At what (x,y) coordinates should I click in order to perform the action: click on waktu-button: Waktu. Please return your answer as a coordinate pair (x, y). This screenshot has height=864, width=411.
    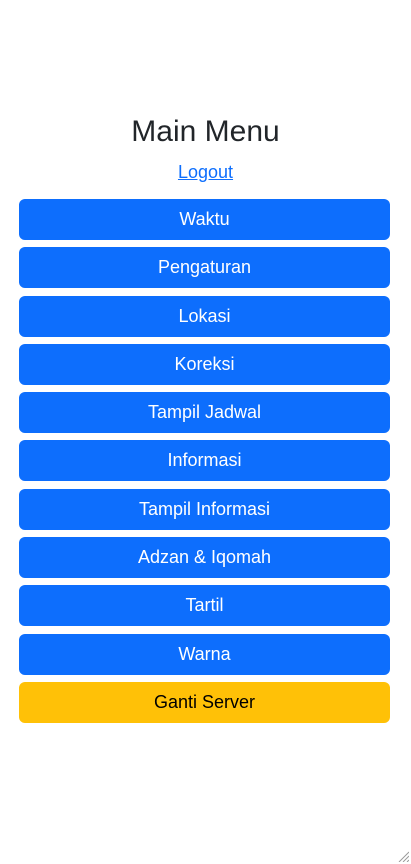
    Looking at the image, I should click on (204, 219).